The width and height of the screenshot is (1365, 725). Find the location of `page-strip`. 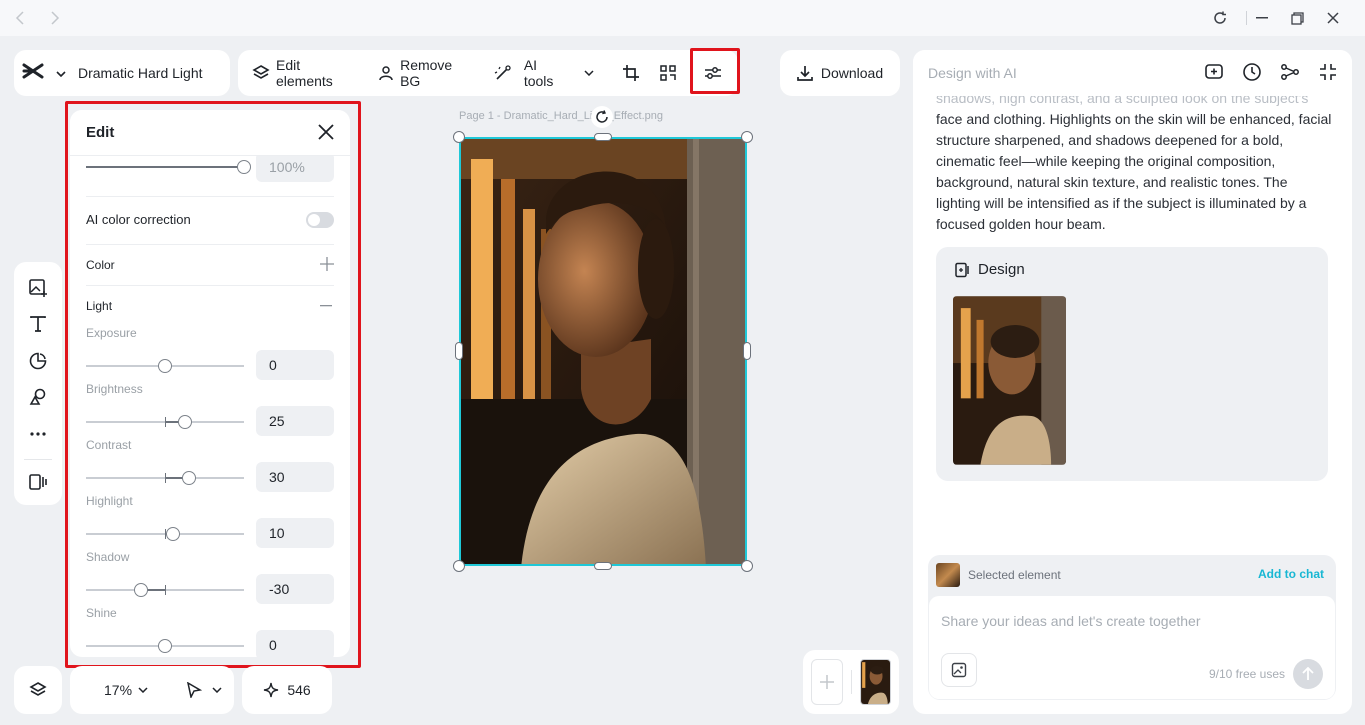

page-strip is located at coordinates (851, 682).